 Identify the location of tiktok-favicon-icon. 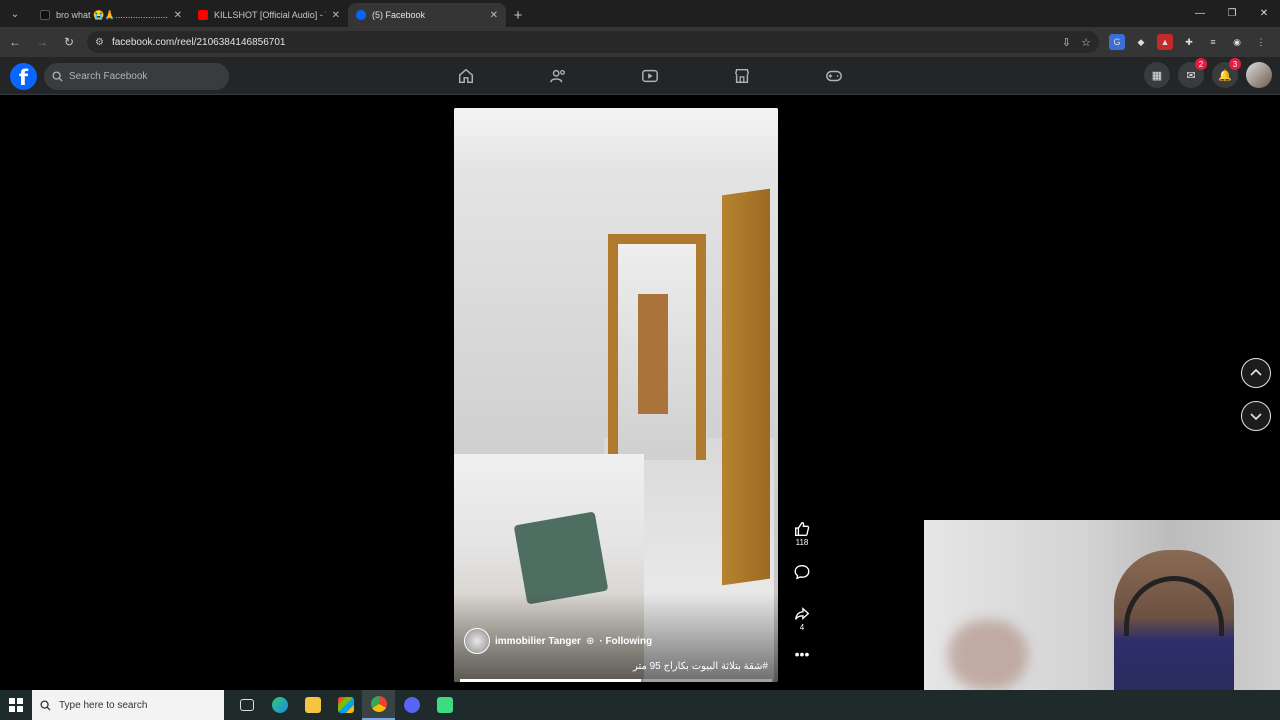
(45, 15).